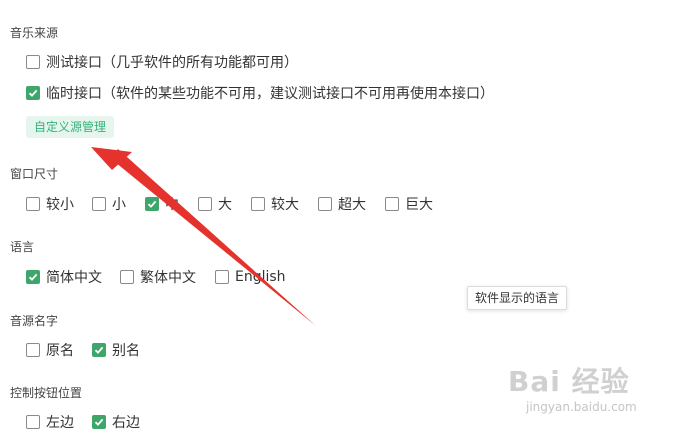  I want to click on section-title-window-size: 窗口尺寸, so click(34, 174).